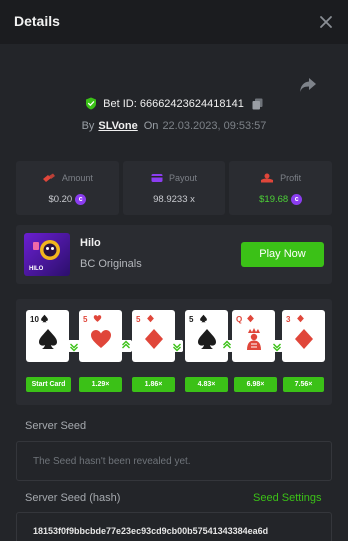  Describe the element at coordinates (254, 339) in the screenshot. I see `queen-figure-icon` at that location.